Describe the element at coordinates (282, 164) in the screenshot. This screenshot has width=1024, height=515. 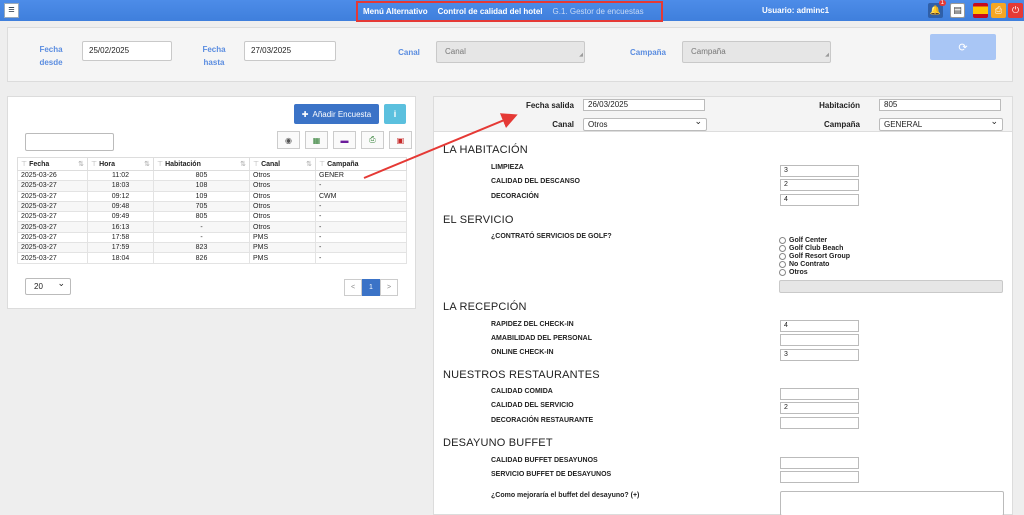
I see `column-header-canal: ⊤ Canal ⇅` at that location.